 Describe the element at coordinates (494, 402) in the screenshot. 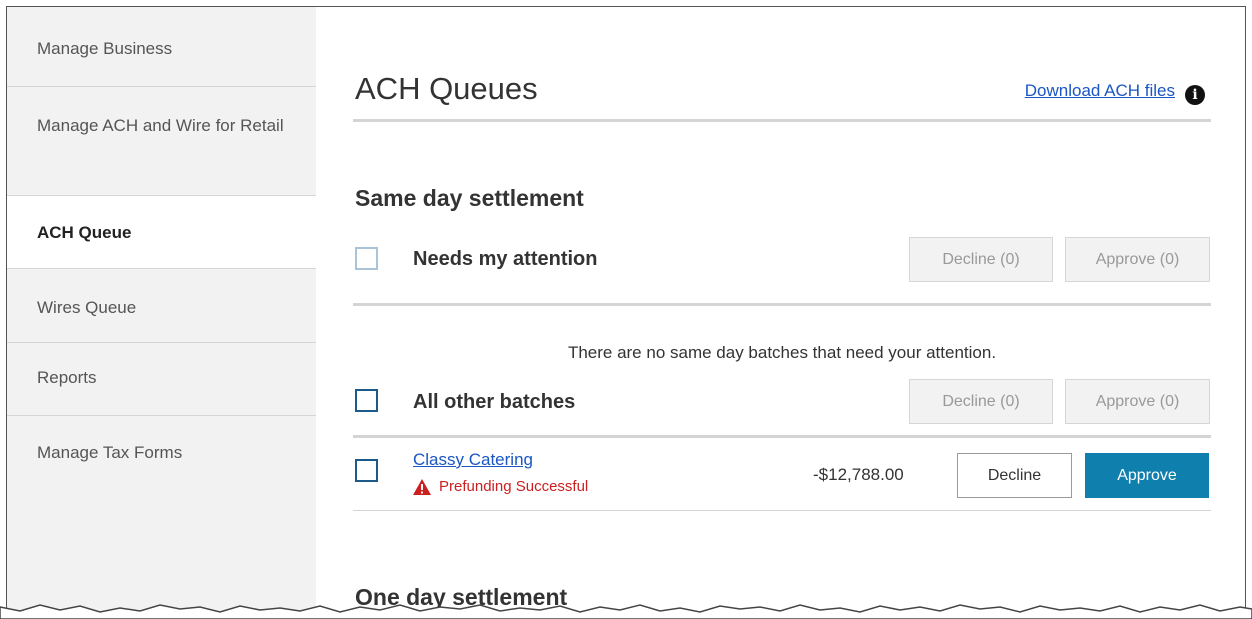

I see `all-other-batches-label: All other batches` at that location.